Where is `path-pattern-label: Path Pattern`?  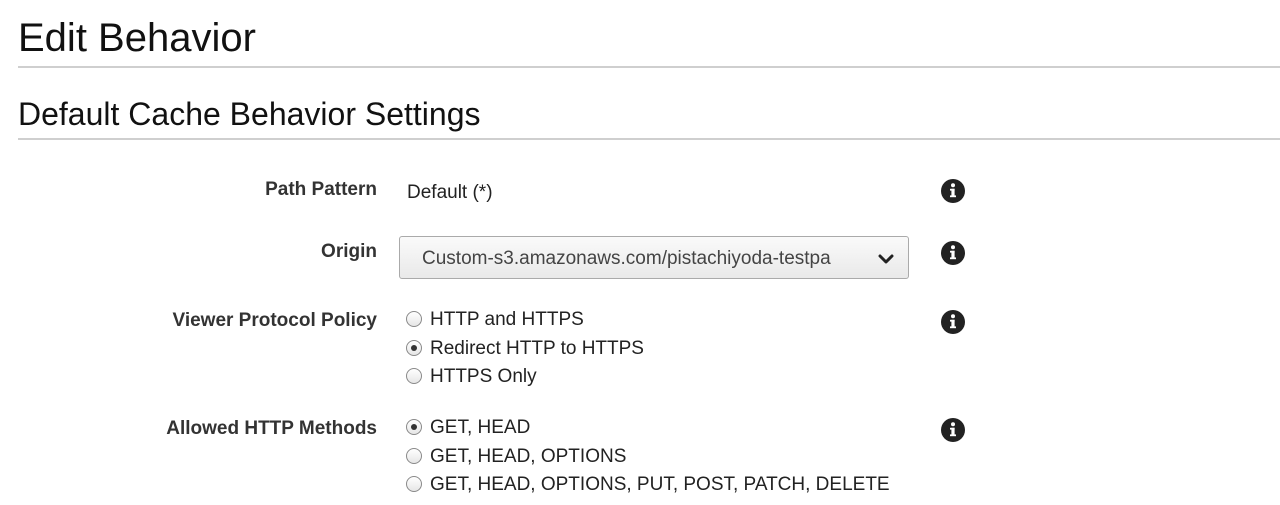 path-pattern-label: Path Pattern is located at coordinates (321, 189).